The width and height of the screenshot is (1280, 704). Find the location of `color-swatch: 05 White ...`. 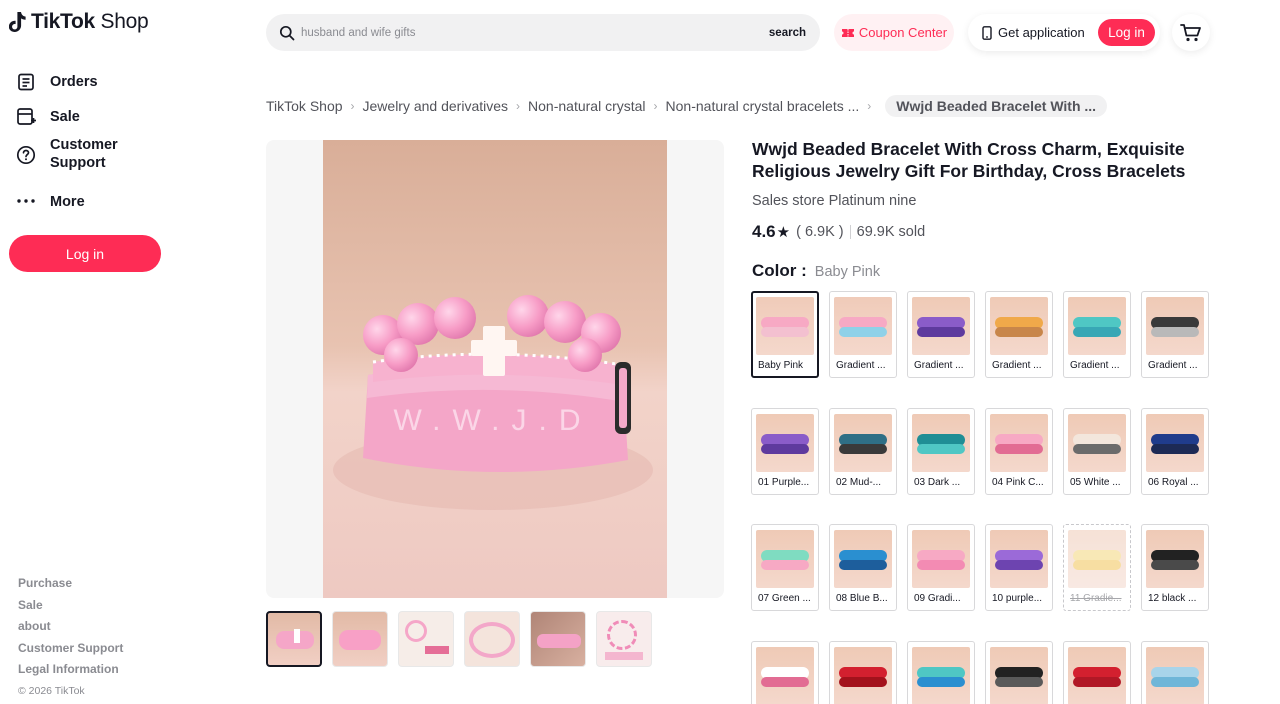

color-swatch: 05 White ... is located at coordinates (1097, 451).